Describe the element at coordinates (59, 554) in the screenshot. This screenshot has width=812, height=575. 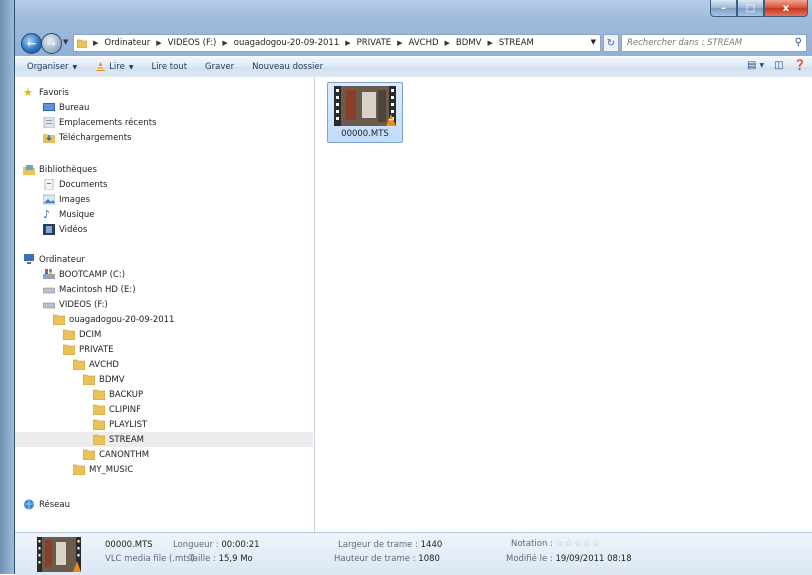
I see `details-thumbnail` at that location.